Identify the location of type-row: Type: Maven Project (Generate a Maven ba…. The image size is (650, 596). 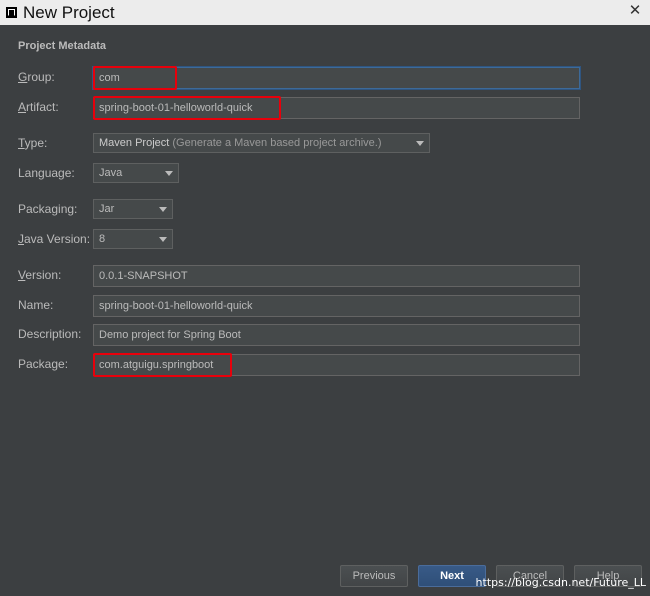
(325, 144).